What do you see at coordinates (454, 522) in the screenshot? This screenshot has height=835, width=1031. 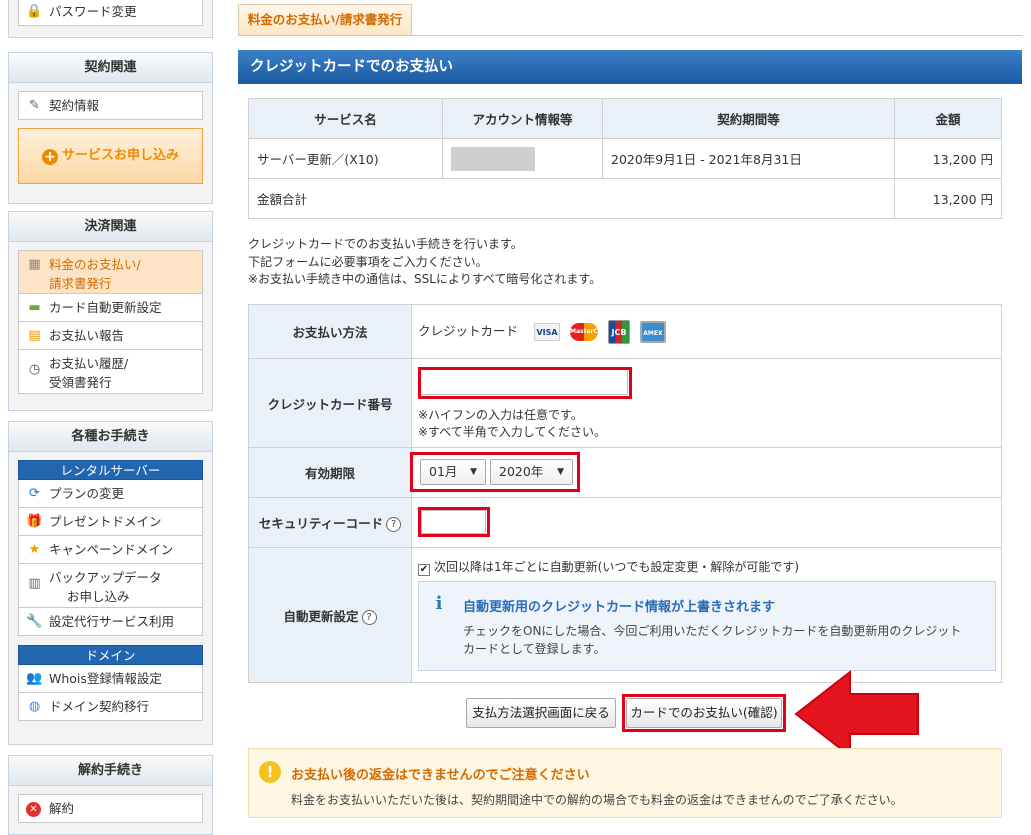 I see `highlight-security-code` at bounding box center [454, 522].